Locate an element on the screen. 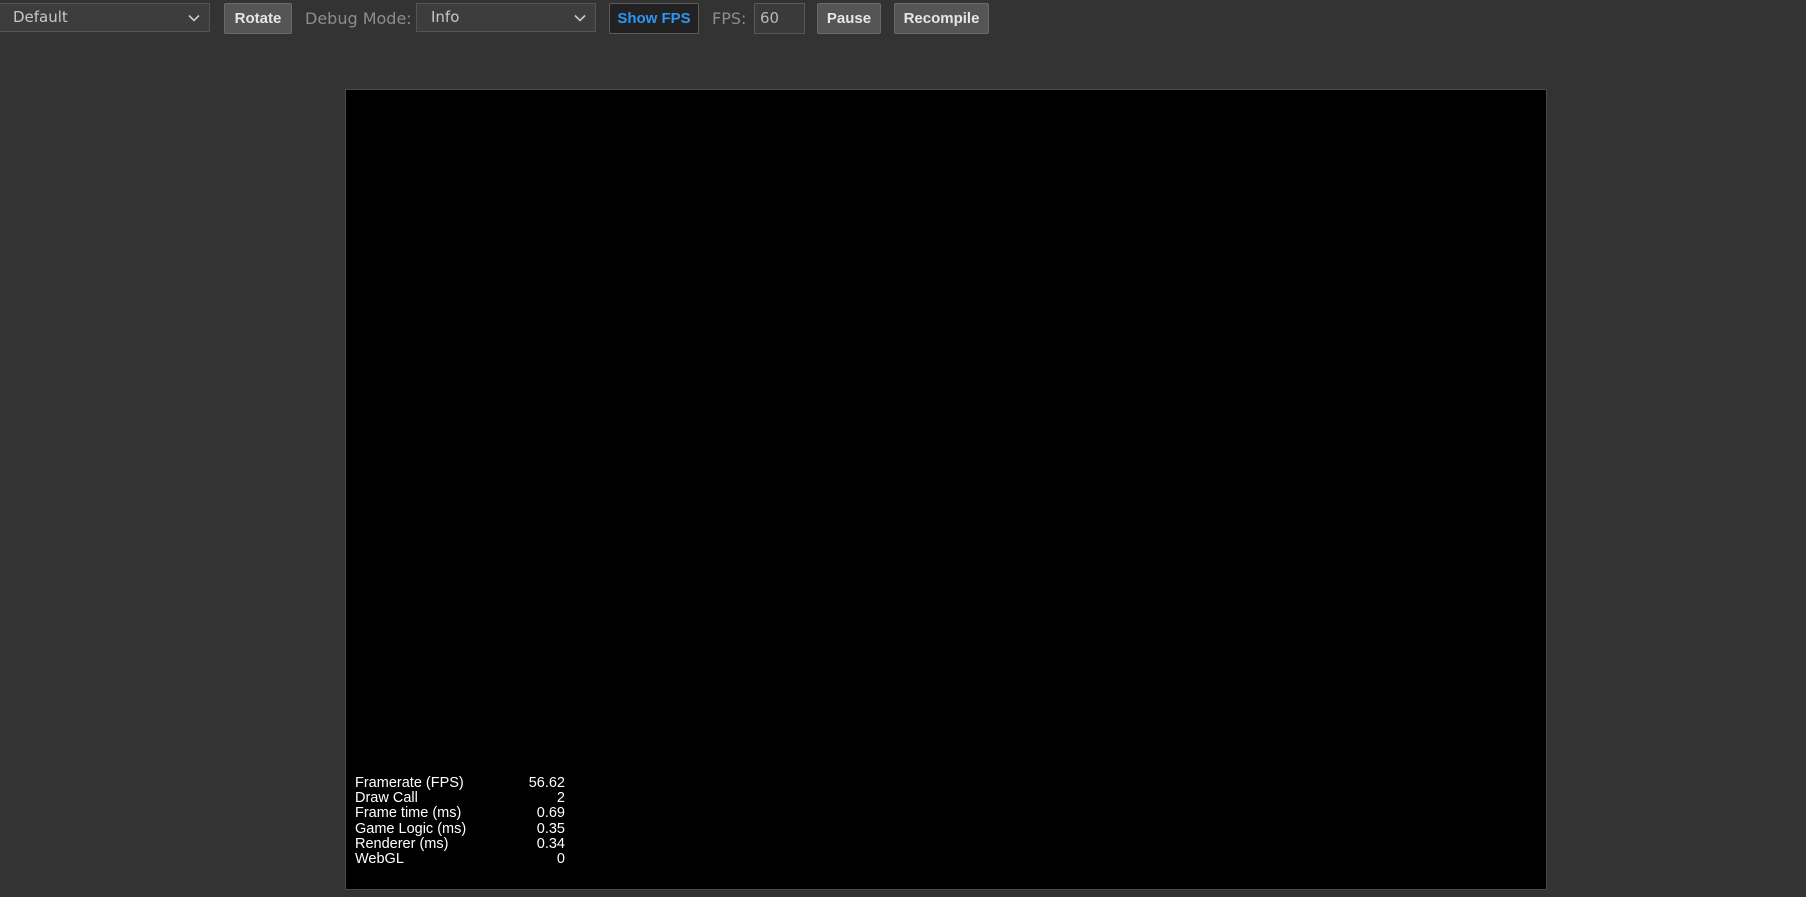 This screenshot has height=897, width=1806. stat-label: Draw Call is located at coordinates (386, 798).